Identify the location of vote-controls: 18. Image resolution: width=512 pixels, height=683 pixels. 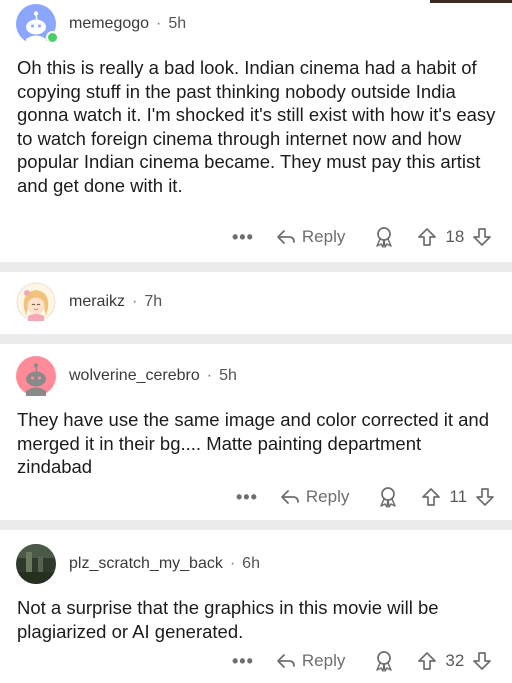
(454, 237).